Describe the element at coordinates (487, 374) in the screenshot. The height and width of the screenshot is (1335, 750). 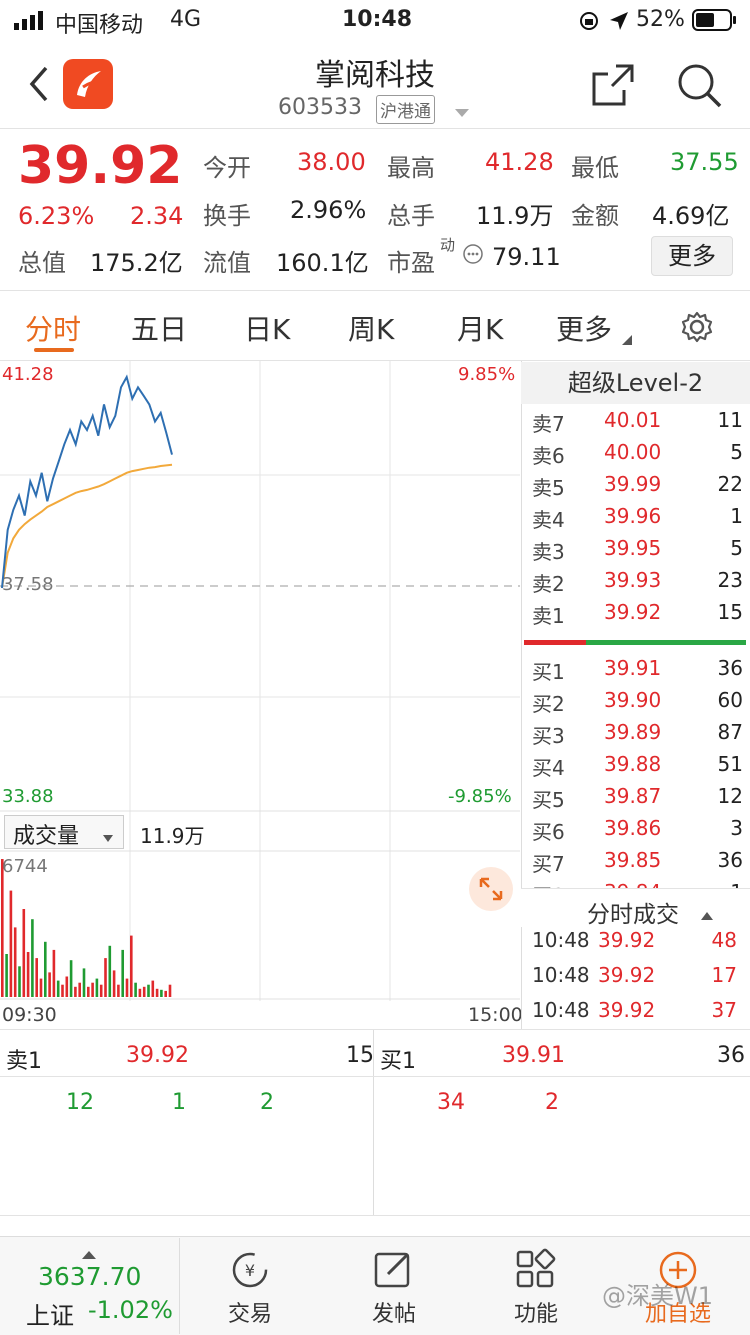
I see `chart-top-percent: 9.85%` at that location.